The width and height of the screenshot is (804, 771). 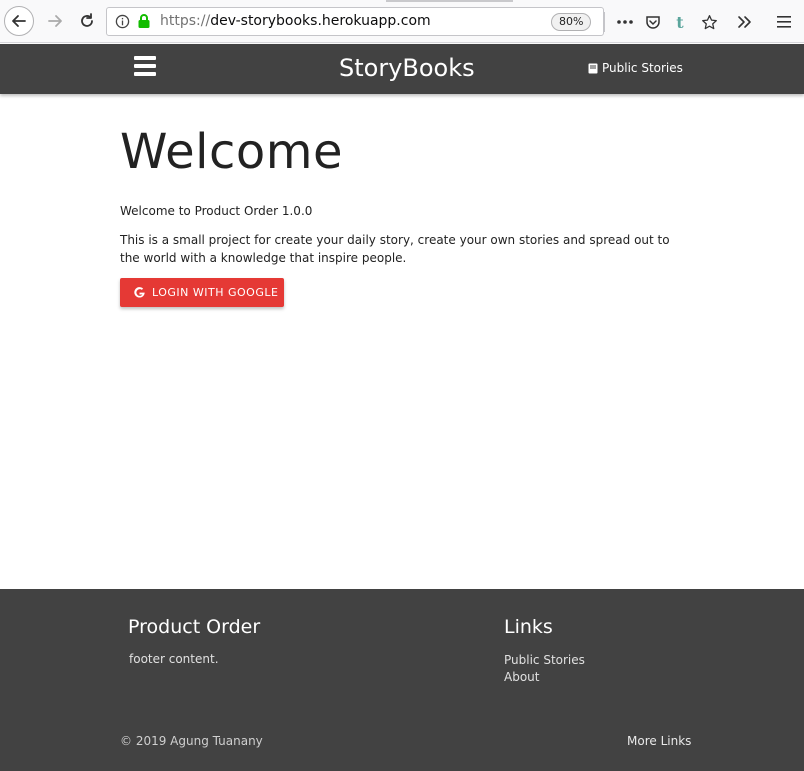 What do you see at coordinates (122, 21) in the screenshot?
I see `info-icon` at bounding box center [122, 21].